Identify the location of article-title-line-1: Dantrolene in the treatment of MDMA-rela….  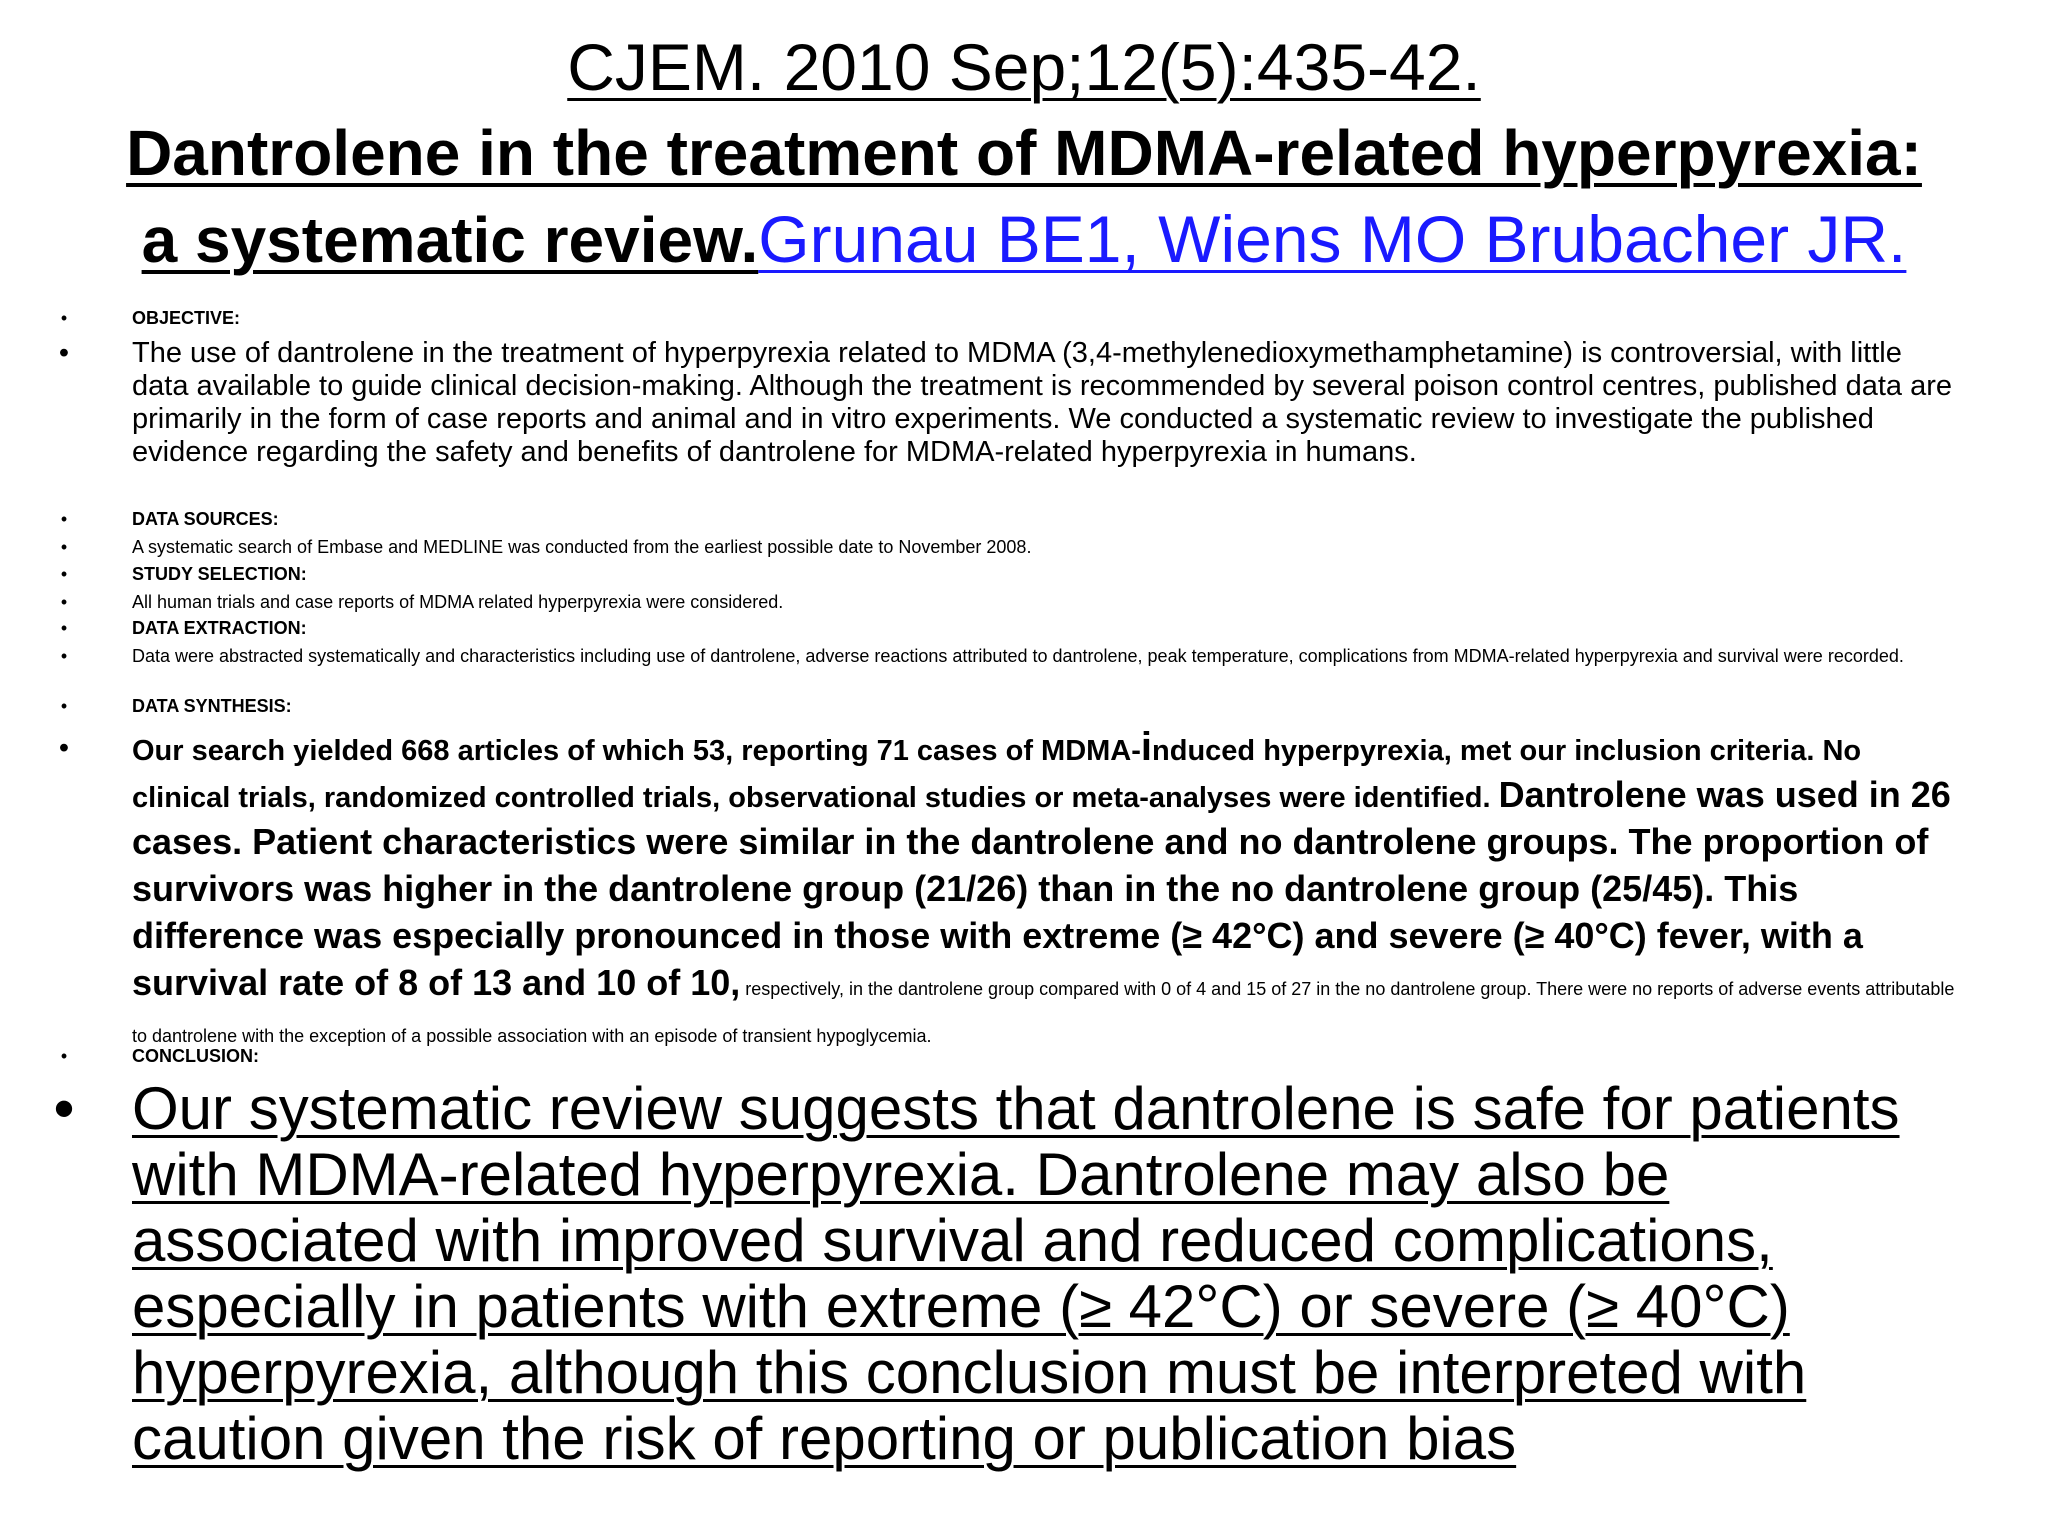
(1024, 153).